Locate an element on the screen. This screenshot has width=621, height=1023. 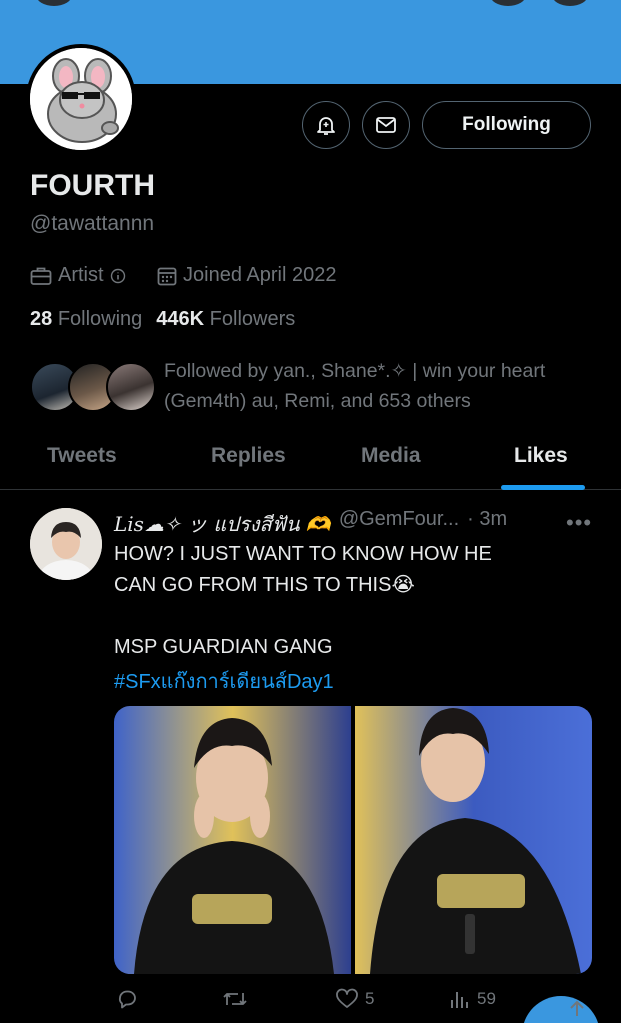
following-count: 28 is located at coordinates (41, 319).